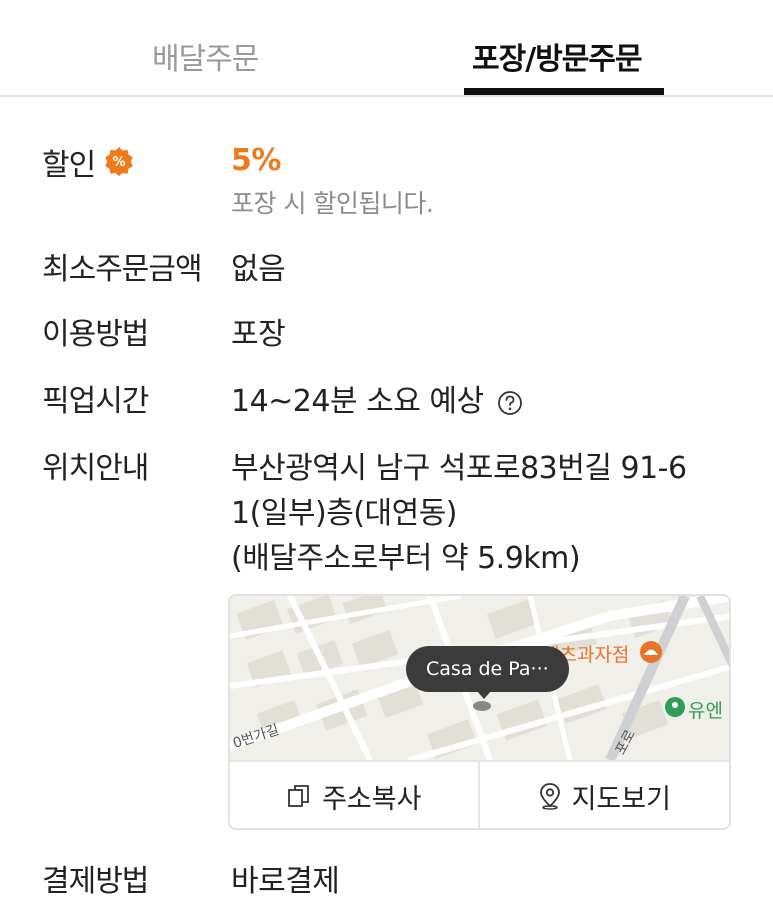 This screenshot has height=910, width=773. What do you see at coordinates (256, 160) in the screenshot?
I see `discount-value: 5%` at bounding box center [256, 160].